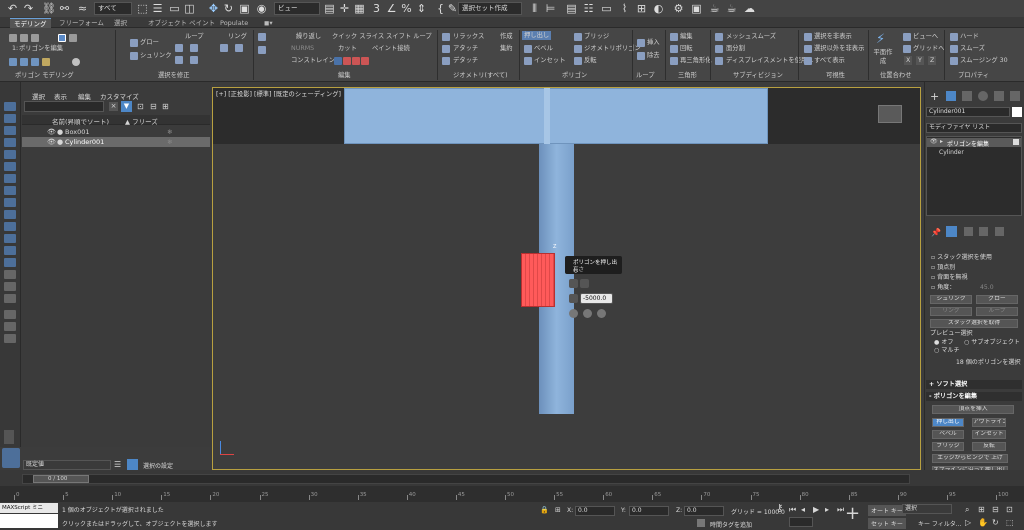 The image size is (1024, 530). Describe the element at coordinates (974, 143) in the screenshot. I see `stack-item-edit-poly: 👁 ▸ ポリゴンを編集` at that location.